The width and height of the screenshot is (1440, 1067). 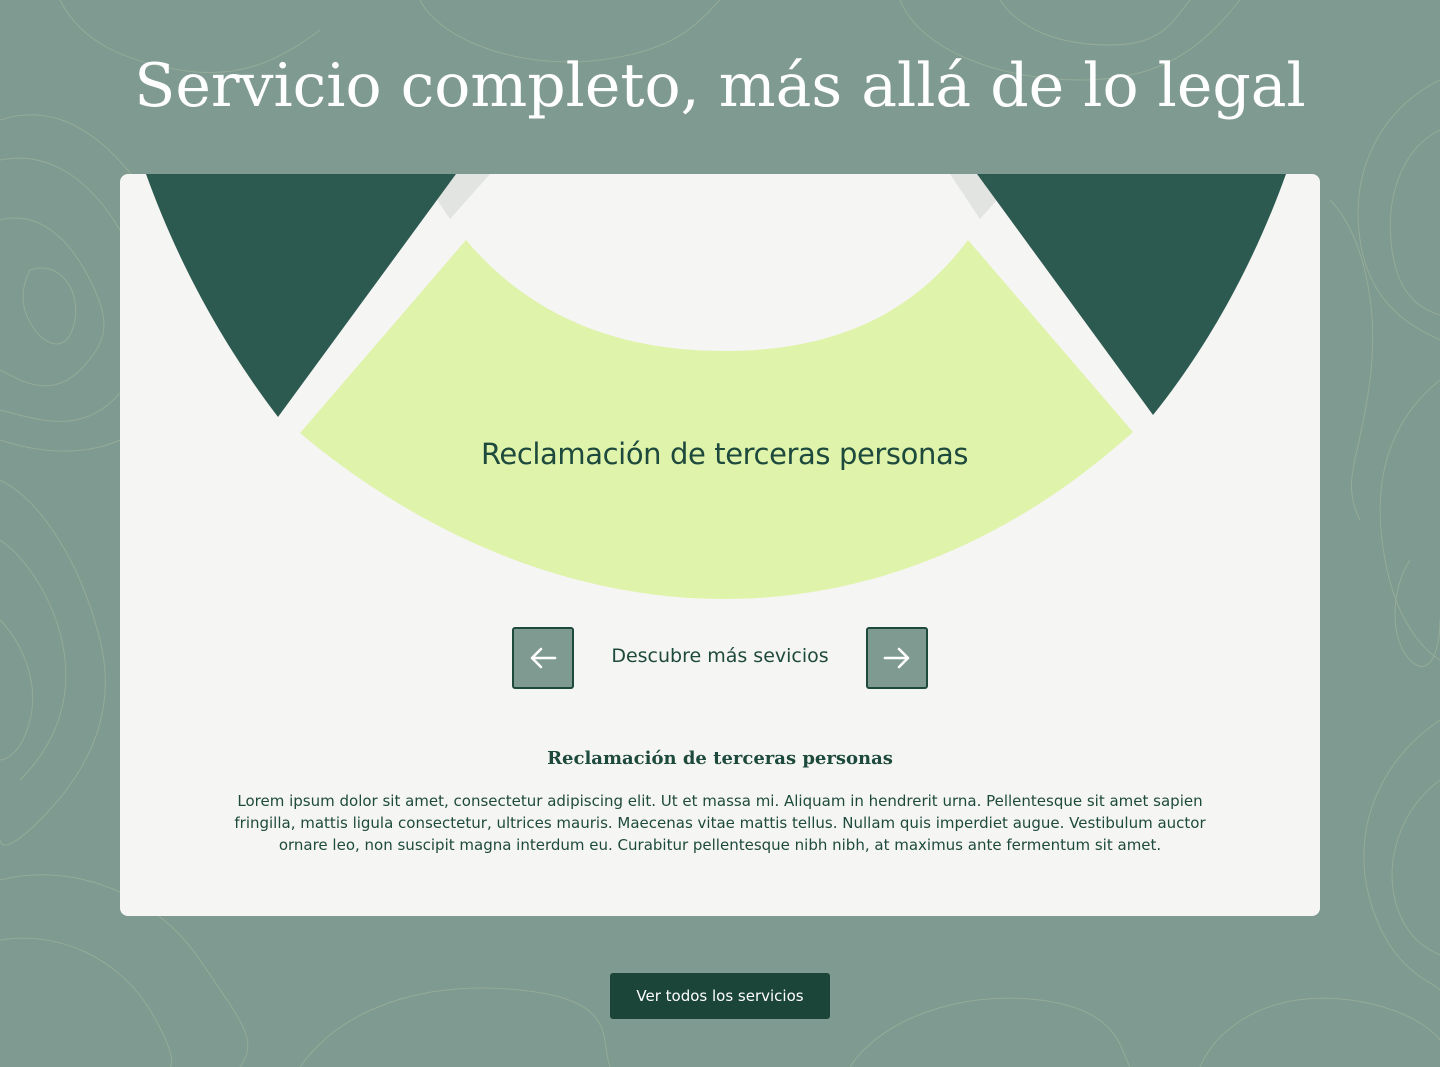 I want to click on arrow-right-icon, so click(x=896, y=658).